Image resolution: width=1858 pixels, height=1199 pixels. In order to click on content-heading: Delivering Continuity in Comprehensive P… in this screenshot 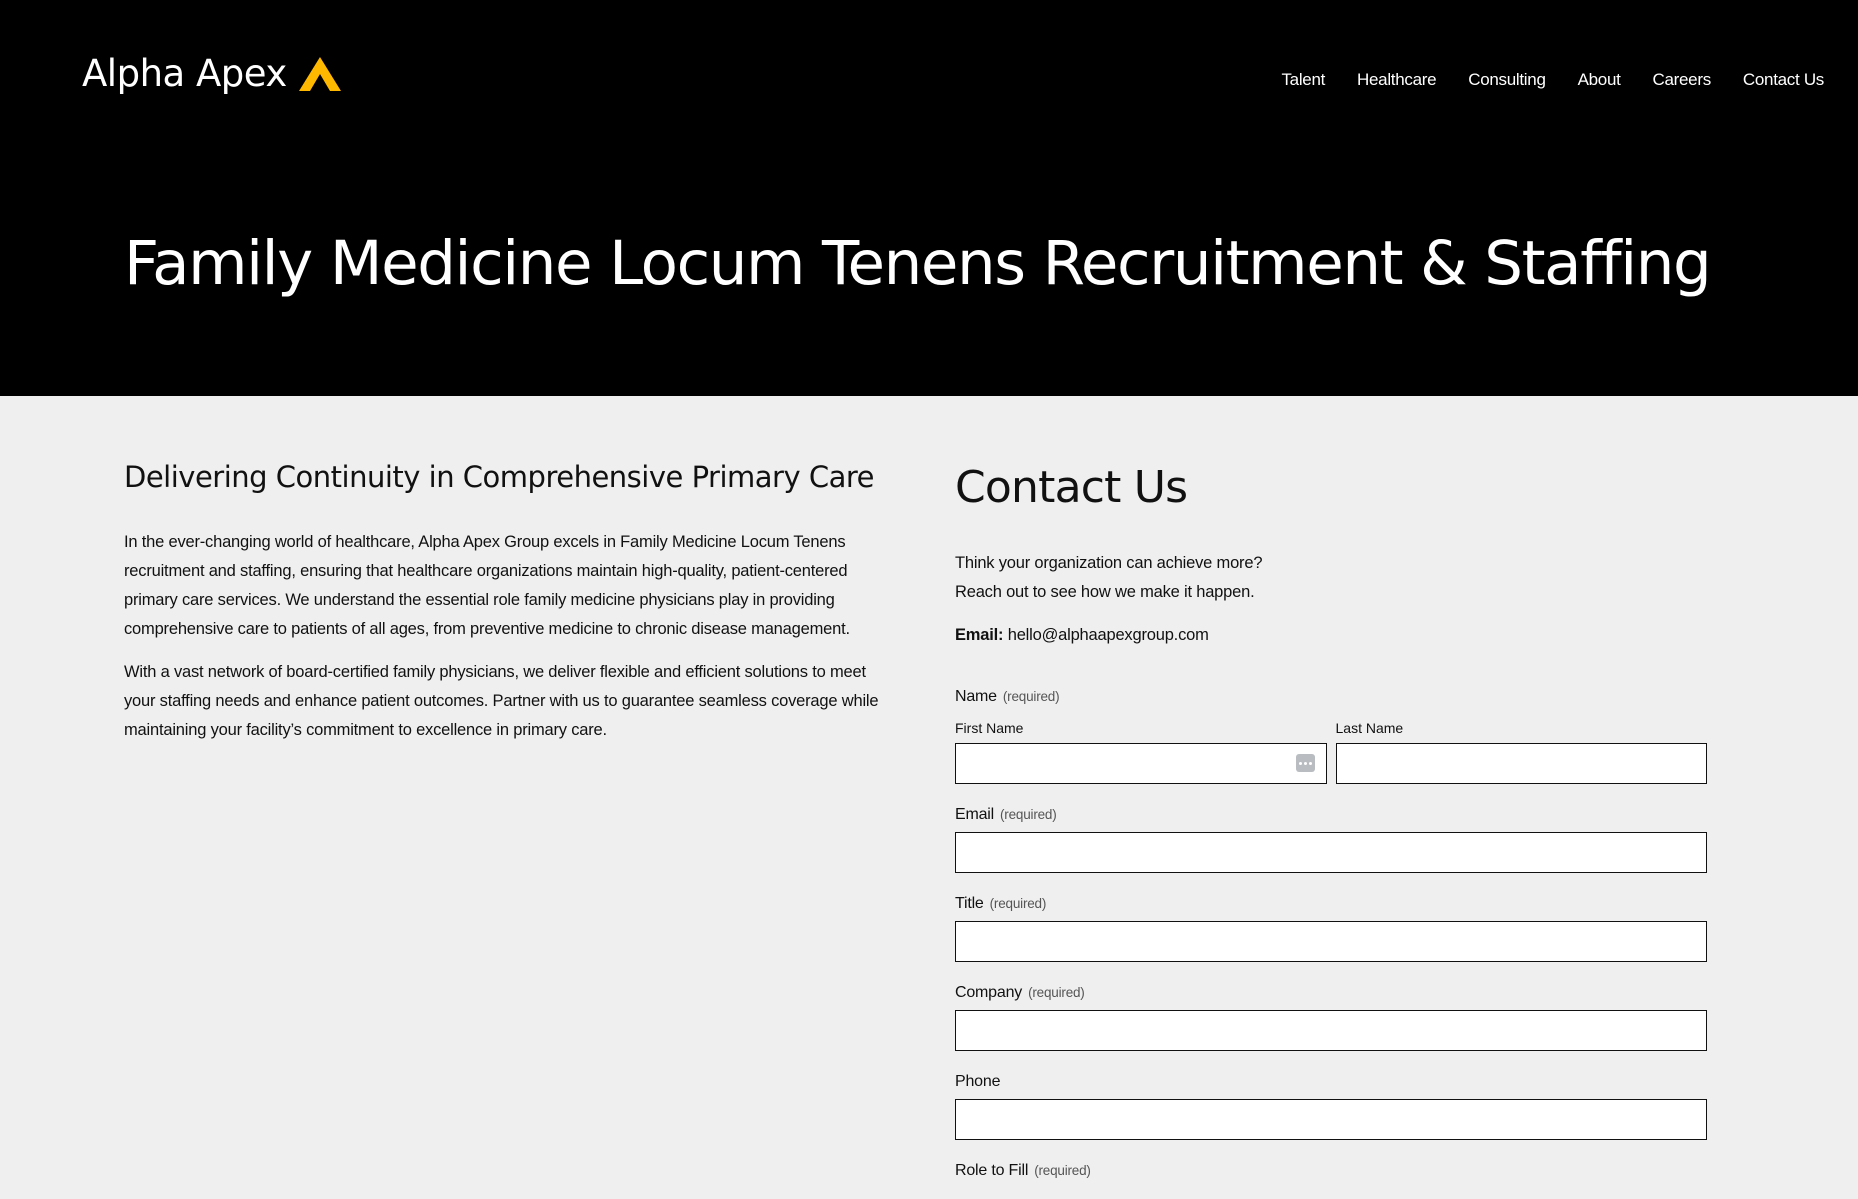, I will do `click(499, 477)`.